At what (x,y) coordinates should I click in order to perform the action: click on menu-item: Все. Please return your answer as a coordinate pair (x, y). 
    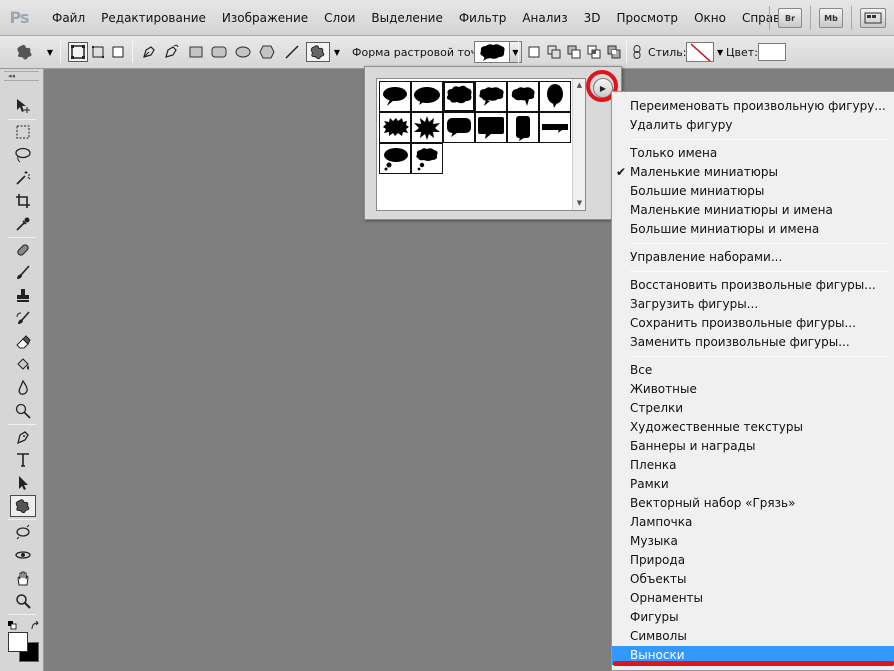
    Looking at the image, I should click on (753, 370).